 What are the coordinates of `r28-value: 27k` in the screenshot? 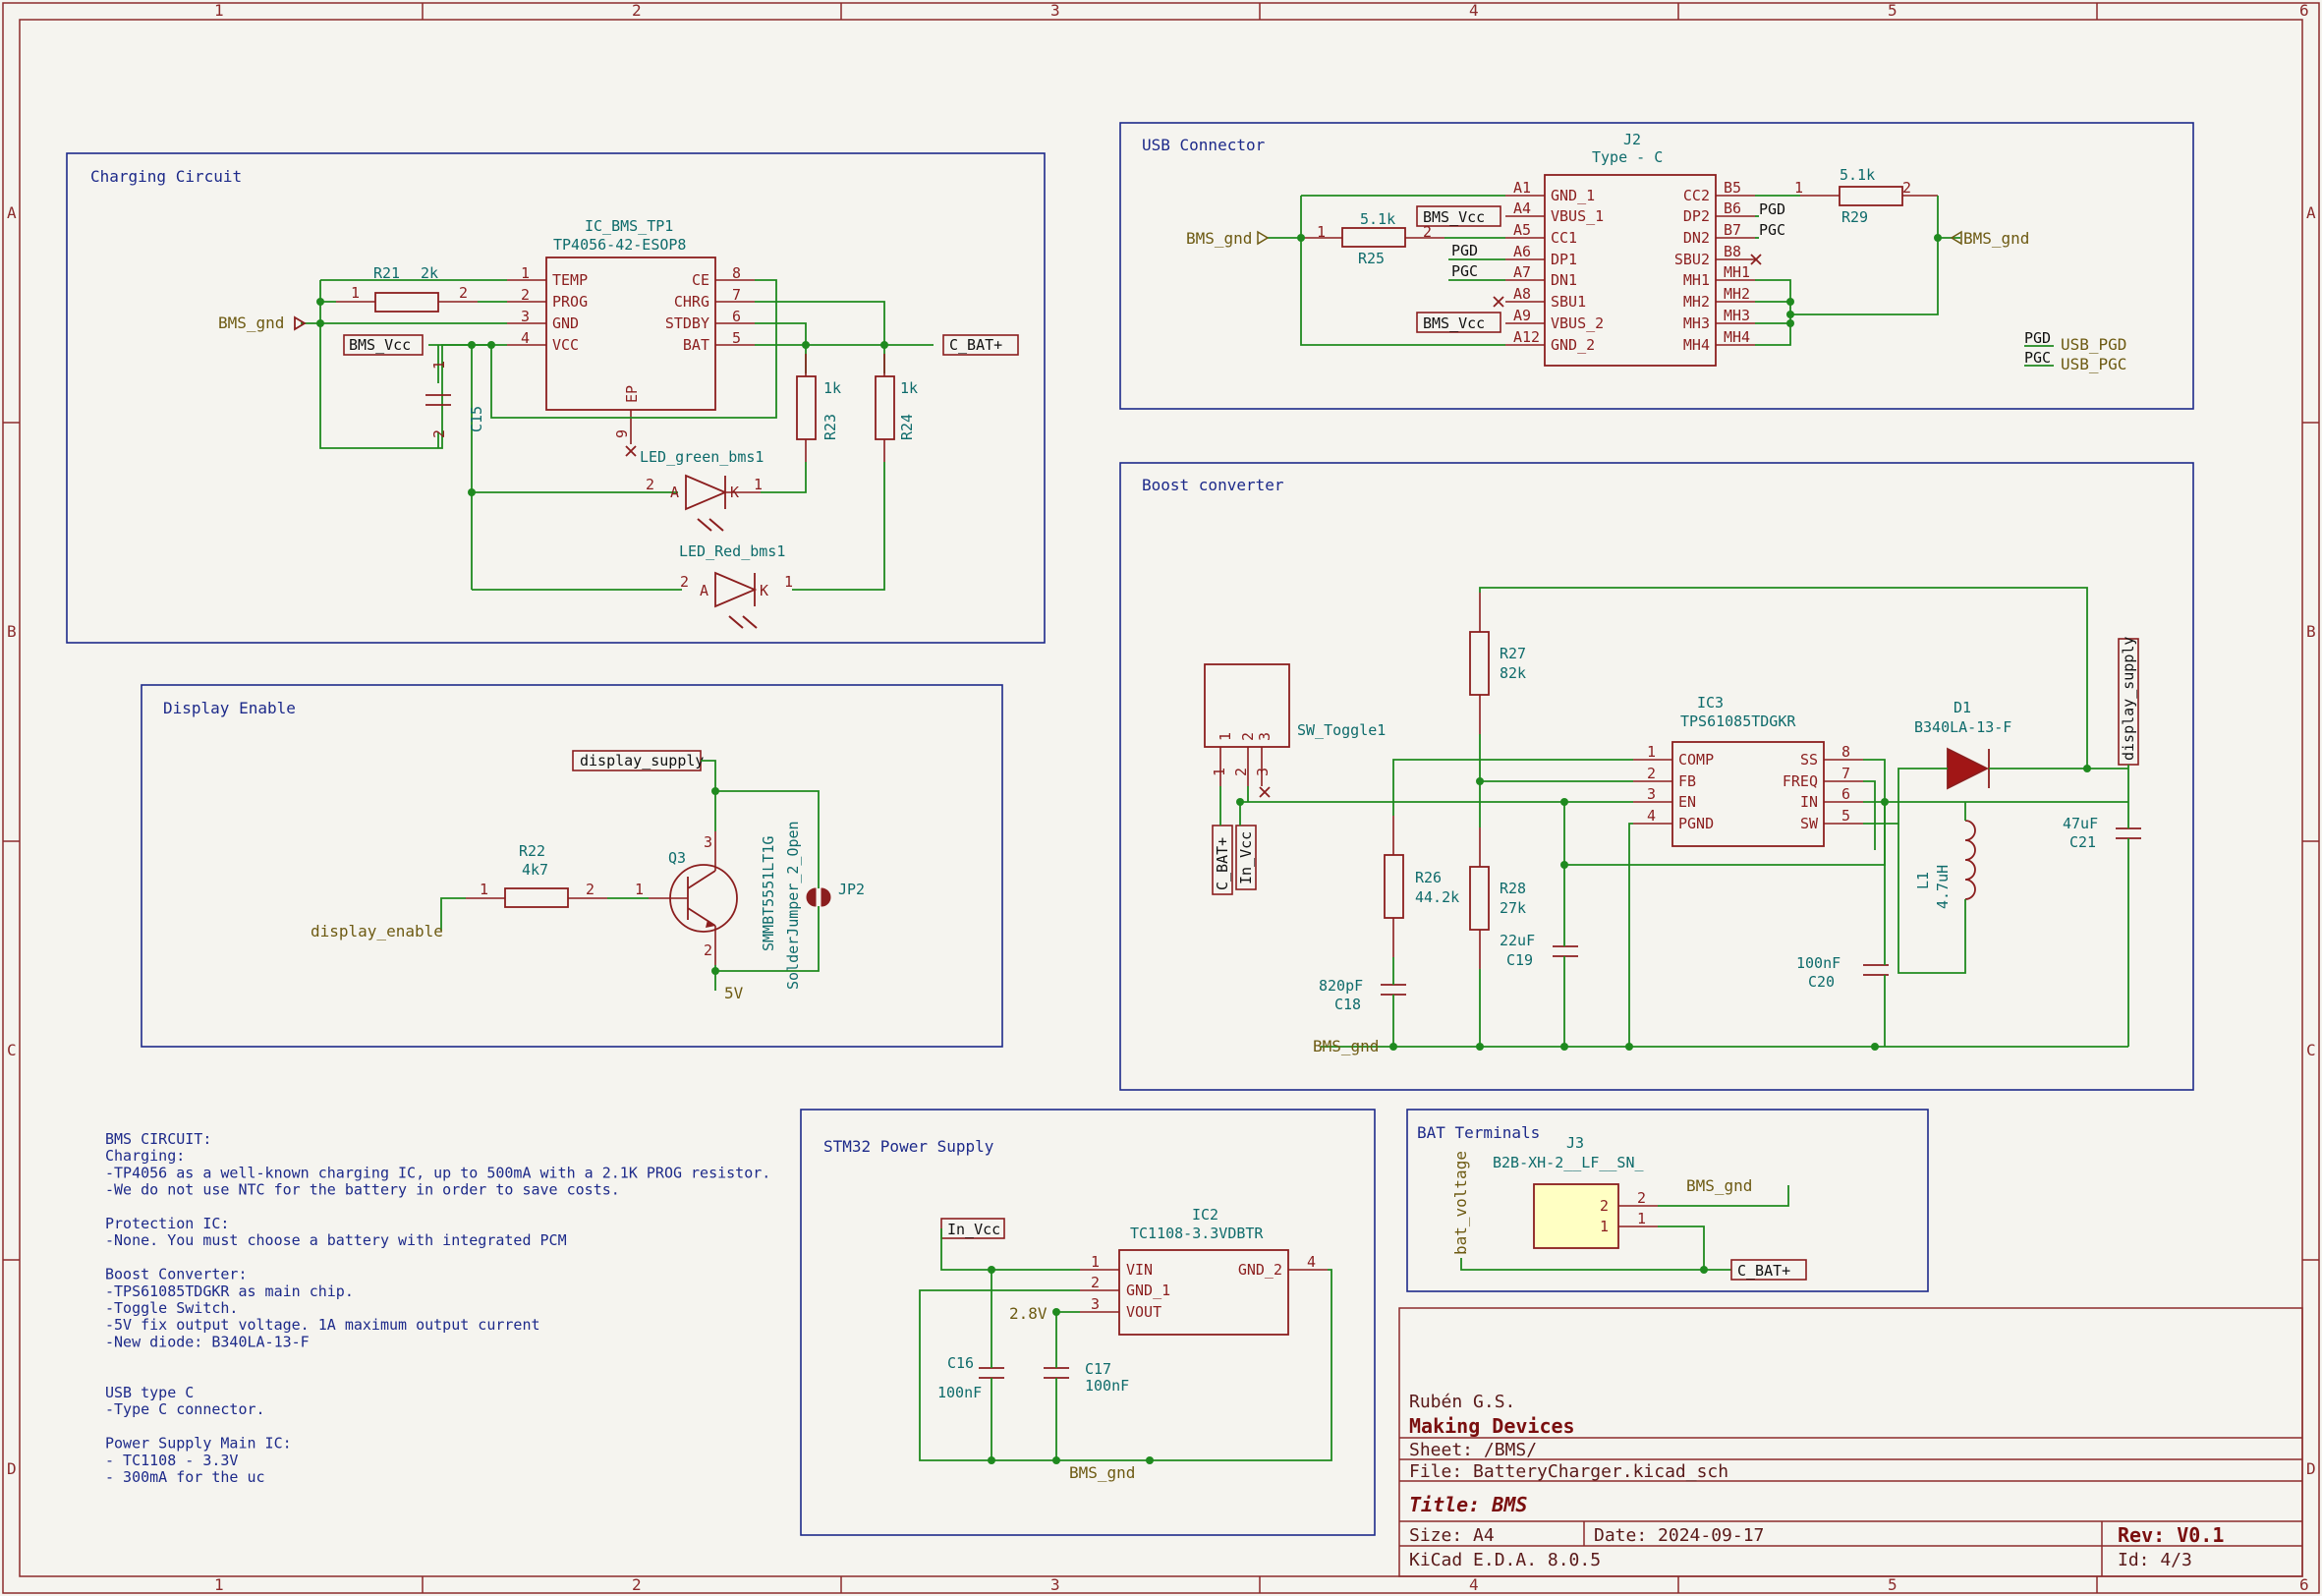 It's located at (1513, 908).